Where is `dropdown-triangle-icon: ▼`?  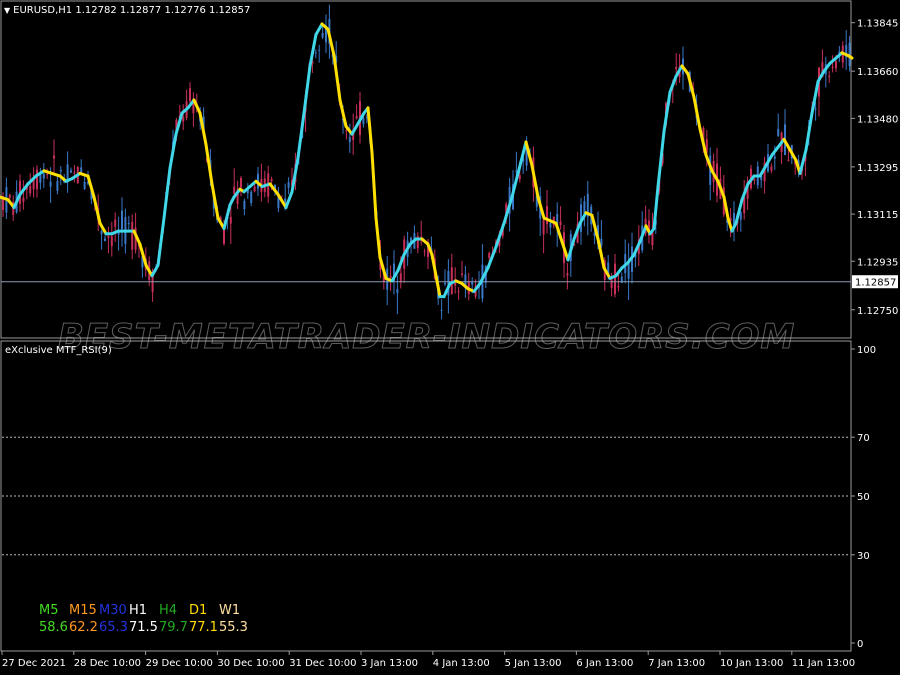
dropdown-triangle-icon: ▼ is located at coordinates (7, 10).